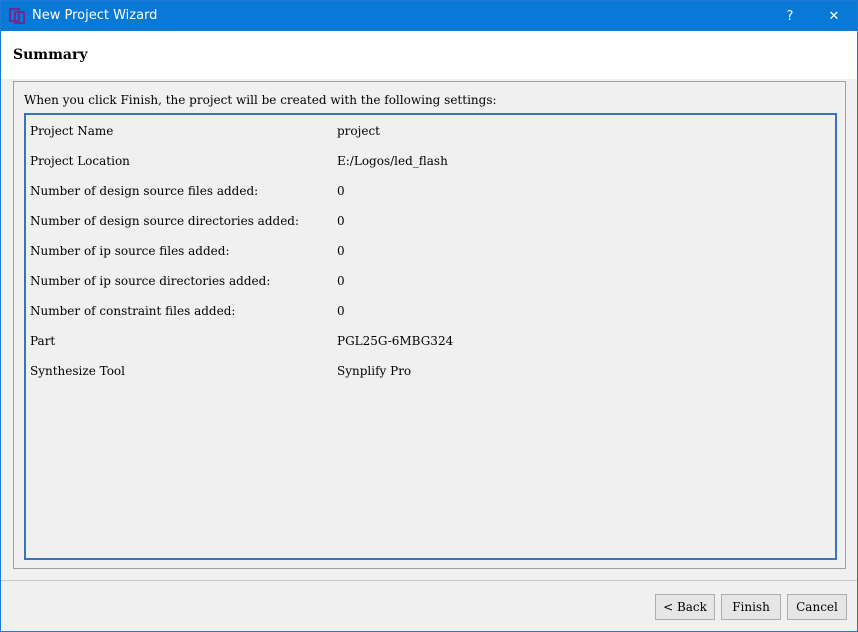 The width and height of the screenshot is (858, 632). I want to click on setting-row-project-name: Project Name project, so click(430, 131).